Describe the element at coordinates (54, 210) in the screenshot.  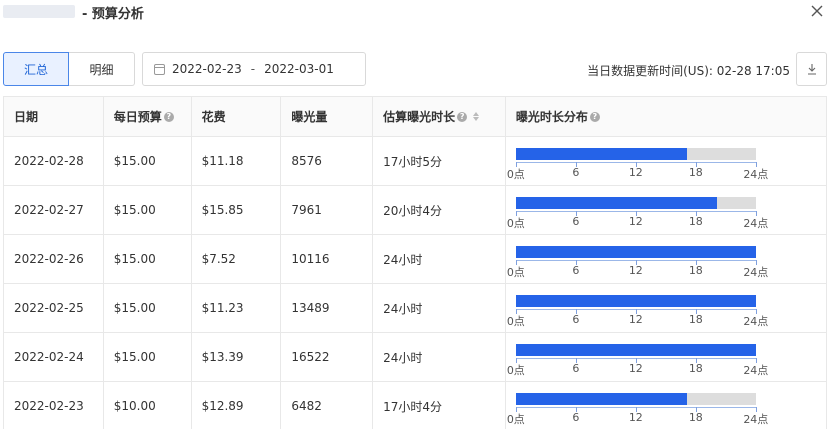
I see `date-cell: 2022-02-27` at that location.